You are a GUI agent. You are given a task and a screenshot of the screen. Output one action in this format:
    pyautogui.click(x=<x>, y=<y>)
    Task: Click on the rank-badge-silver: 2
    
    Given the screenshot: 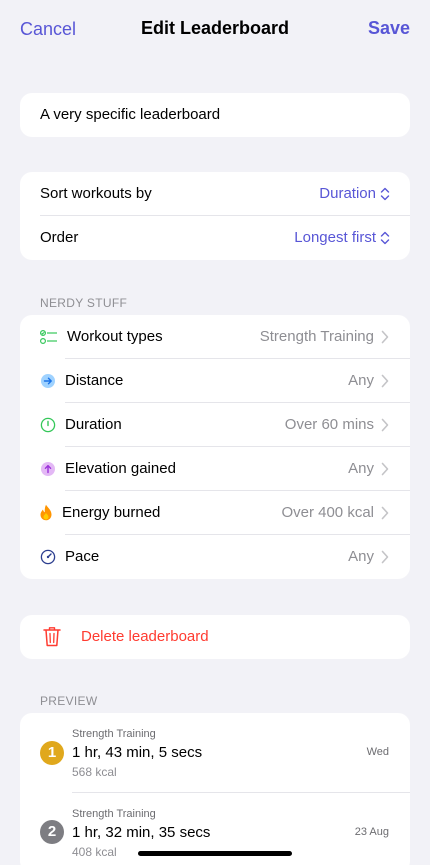 What is the action you would take?
    pyautogui.click(x=52, y=832)
    